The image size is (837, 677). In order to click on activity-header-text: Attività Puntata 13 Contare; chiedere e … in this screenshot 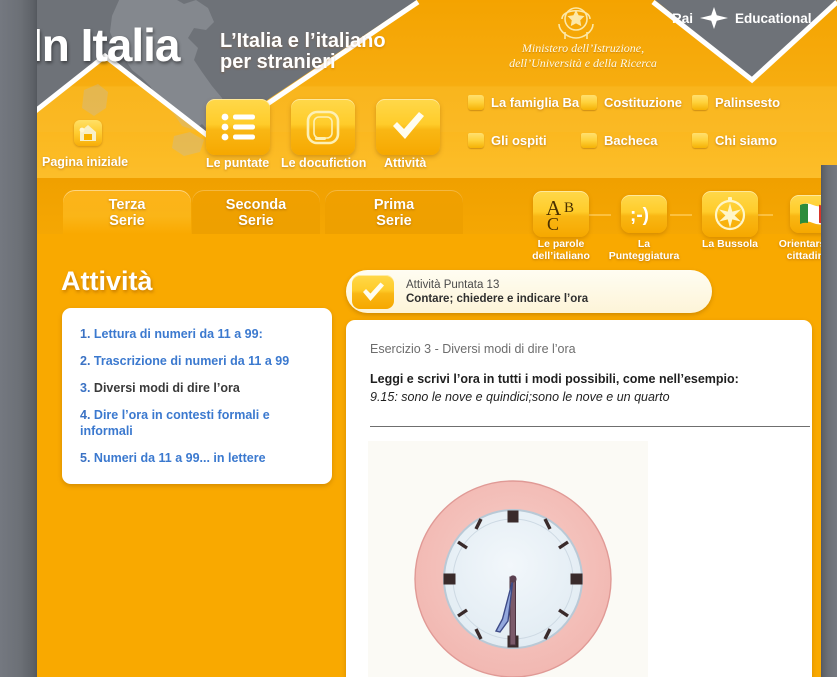, I will do `click(497, 292)`.